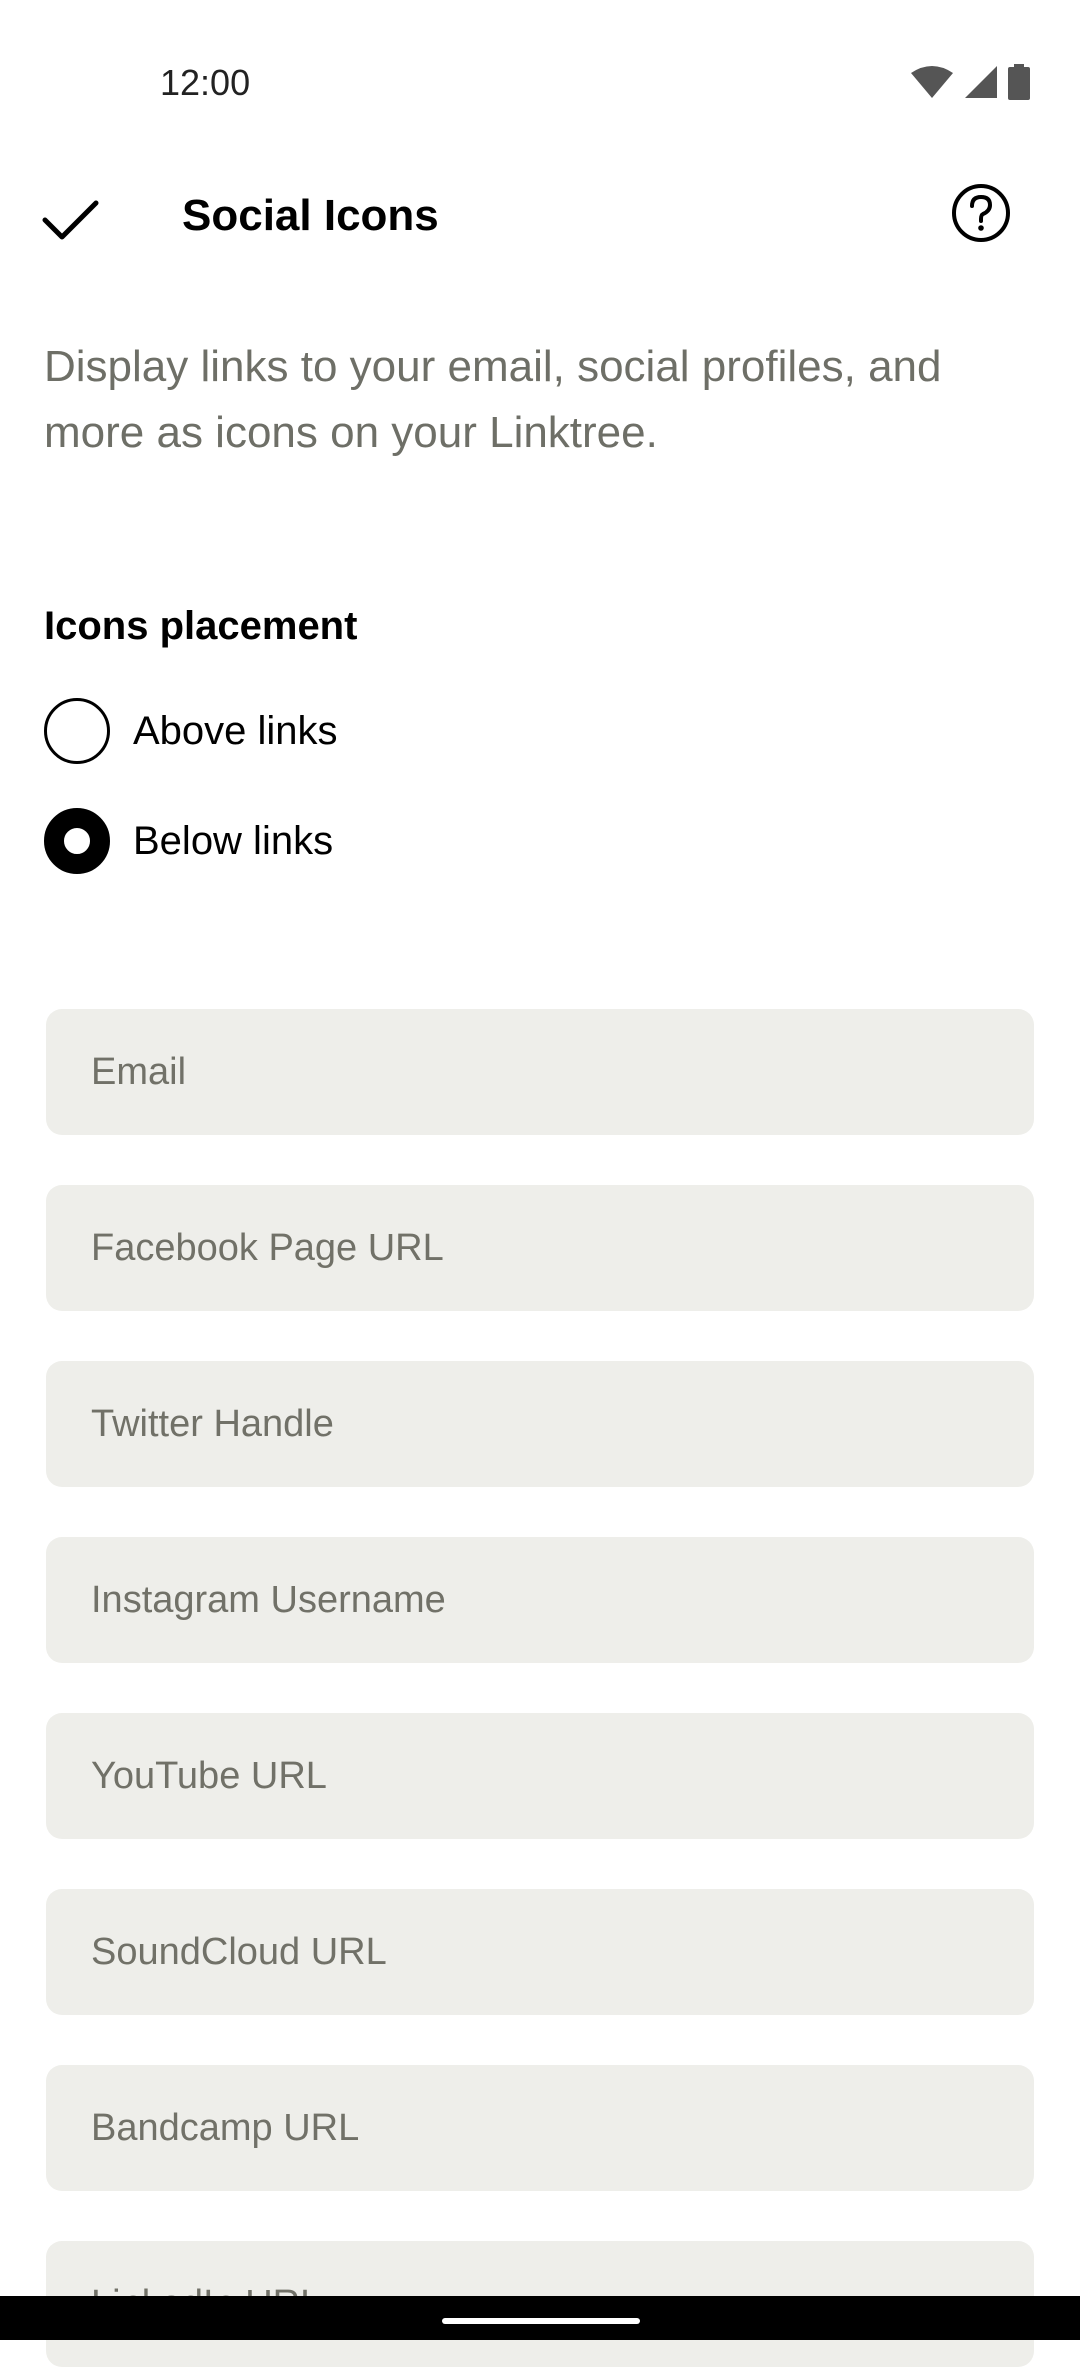 The width and height of the screenshot is (1080, 2367). Describe the element at coordinates (540, 215) in the screenshot. I see `app-bar: Social Icons` at that location.